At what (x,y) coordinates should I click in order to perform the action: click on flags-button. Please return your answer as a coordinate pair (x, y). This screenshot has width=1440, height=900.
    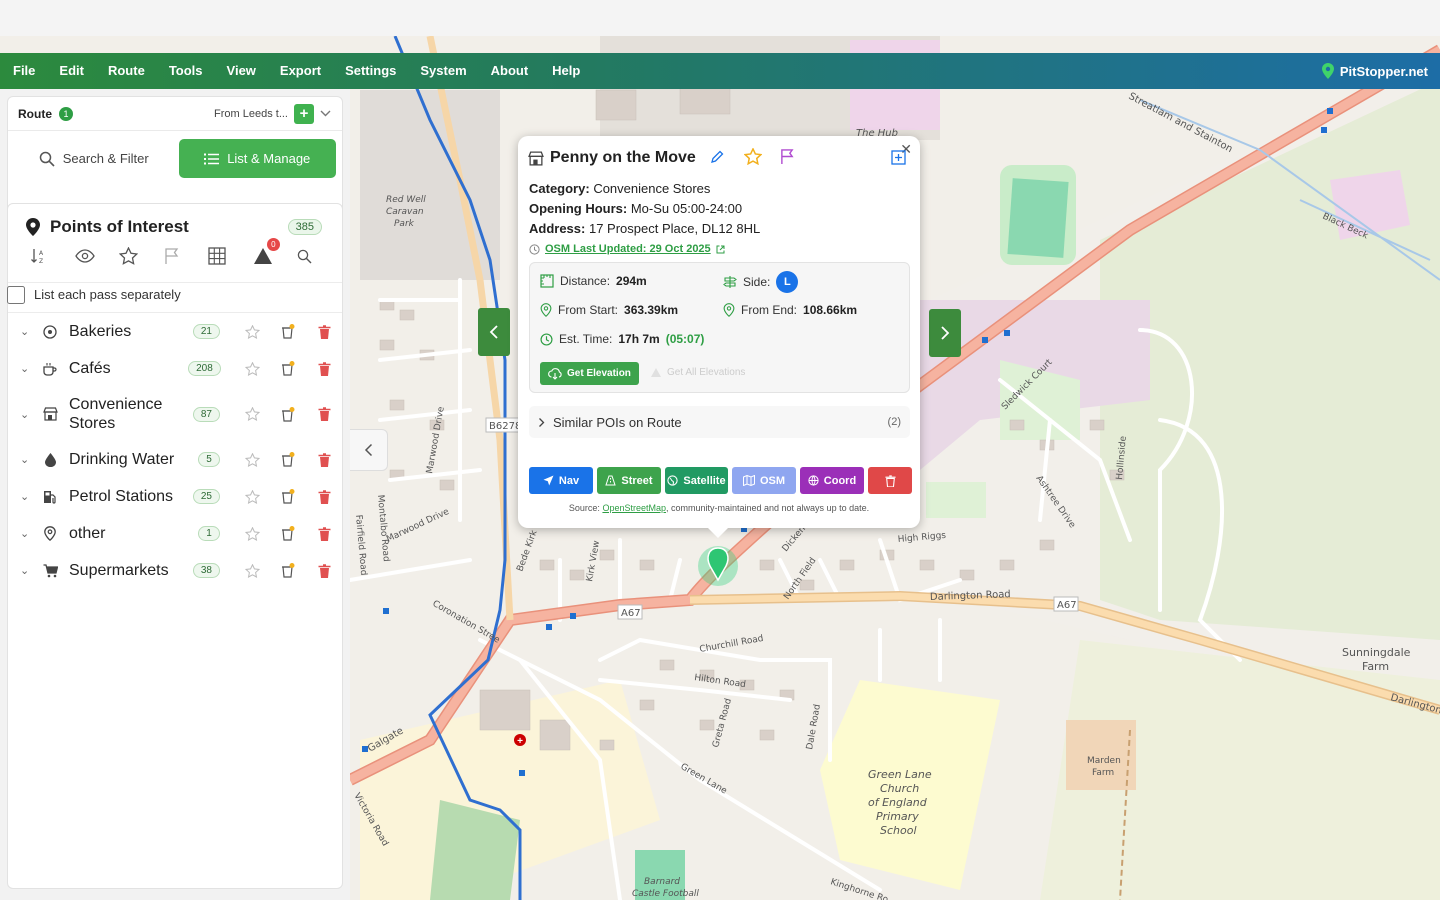
    Looking at the image, I should click on (186, 256).